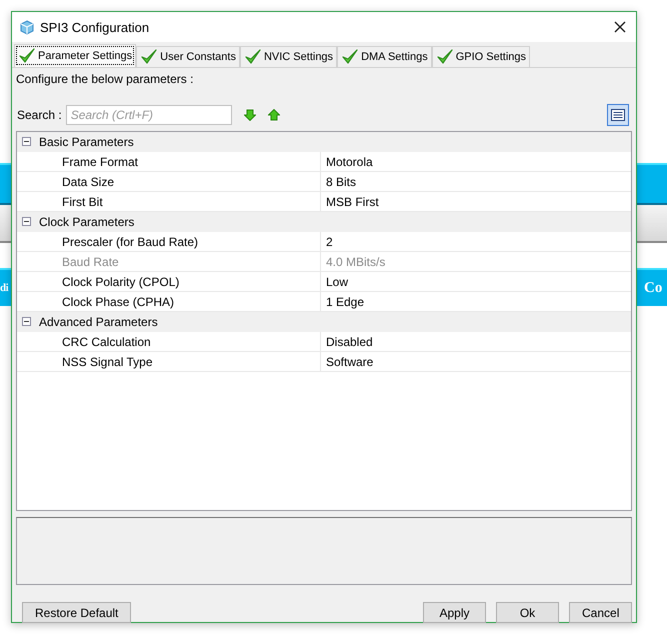  I want to click on settings-tab: User Constants, so click(188, 56).